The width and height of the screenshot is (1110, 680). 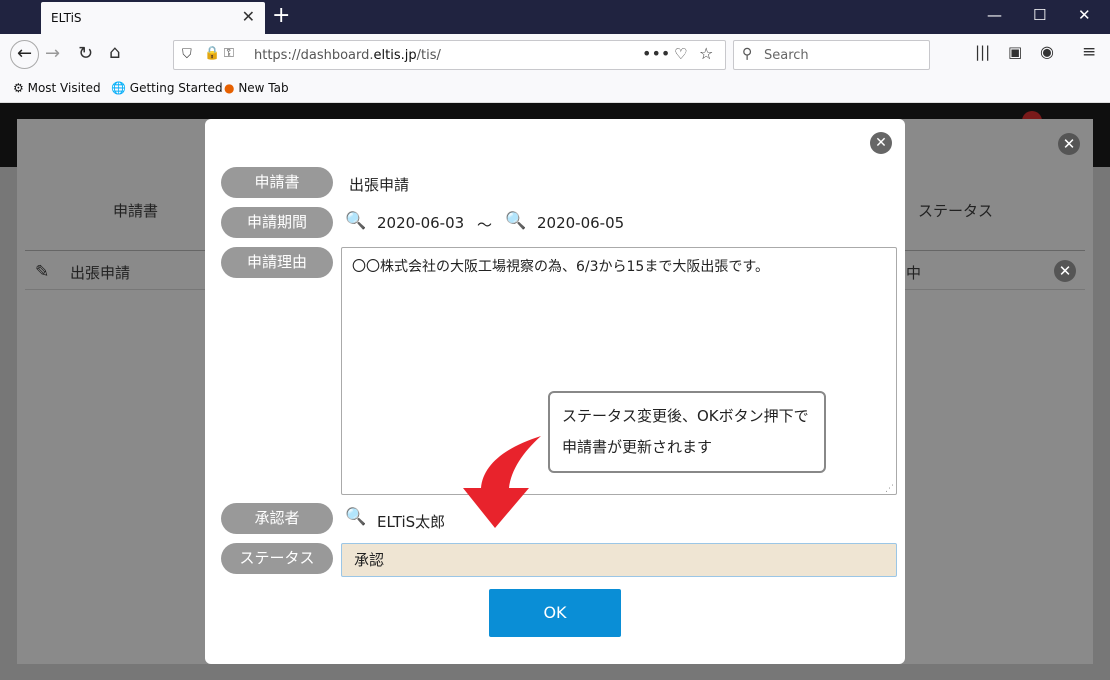 I want to click on gear-icon: ⚙, so click(x=18, y=88).